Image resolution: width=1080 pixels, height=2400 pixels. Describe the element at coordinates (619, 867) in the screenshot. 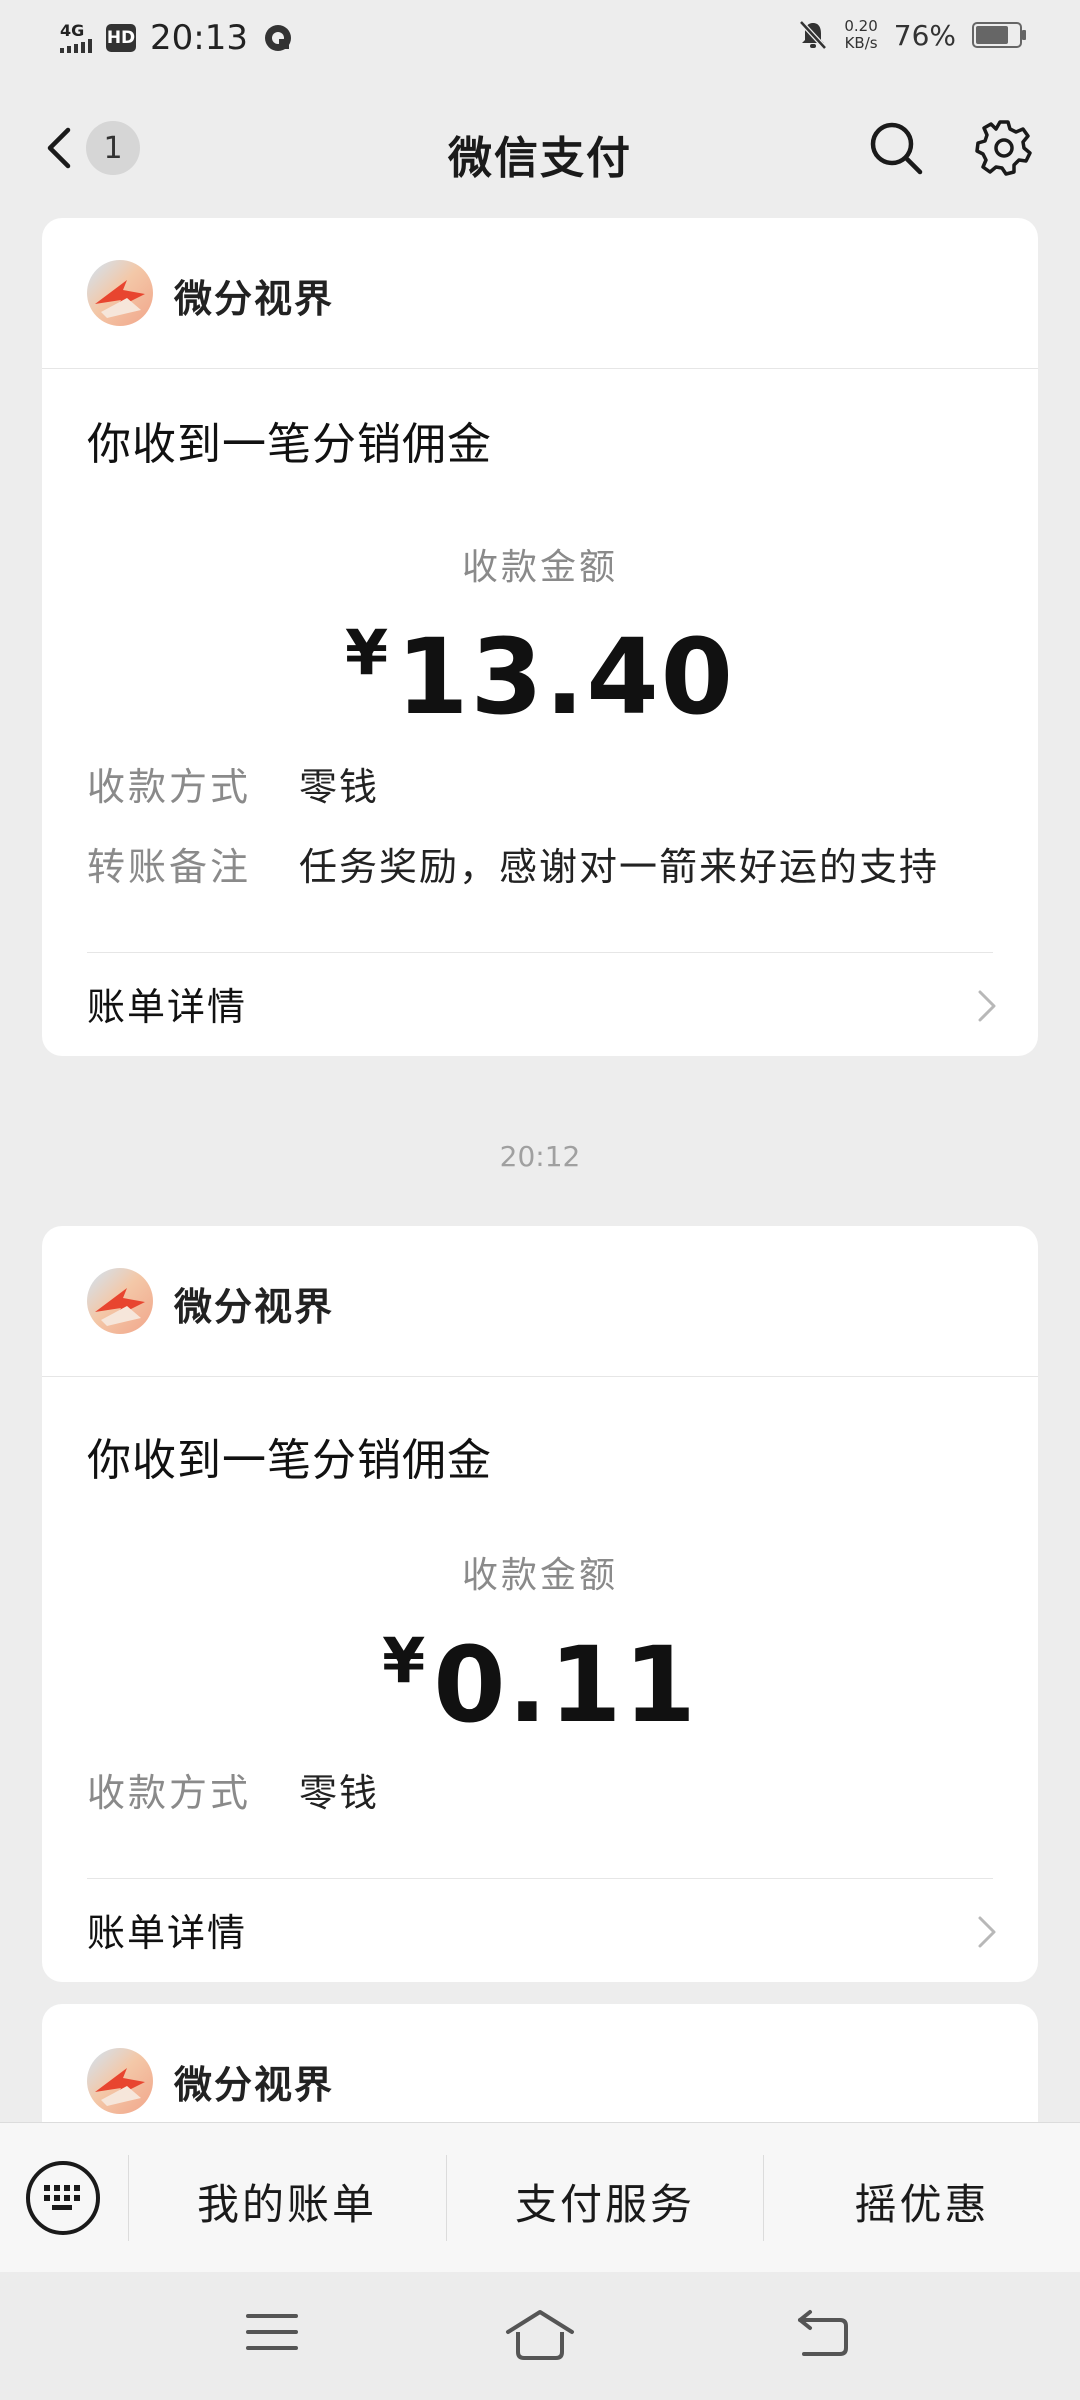

I see `transfer-note-value: 任务奖励，感谢对一箭来好运的支持` at that location.